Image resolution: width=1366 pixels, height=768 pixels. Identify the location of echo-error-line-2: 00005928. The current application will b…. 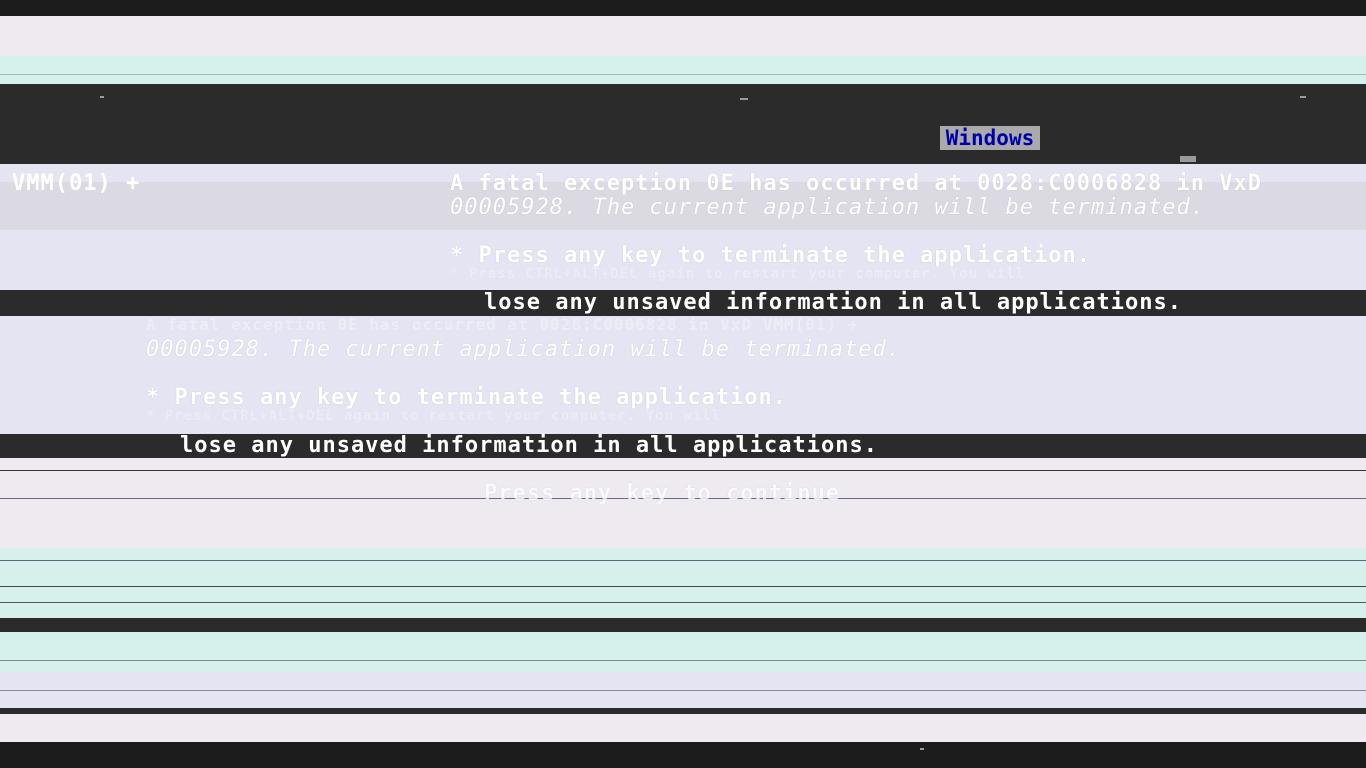
(523, 349).